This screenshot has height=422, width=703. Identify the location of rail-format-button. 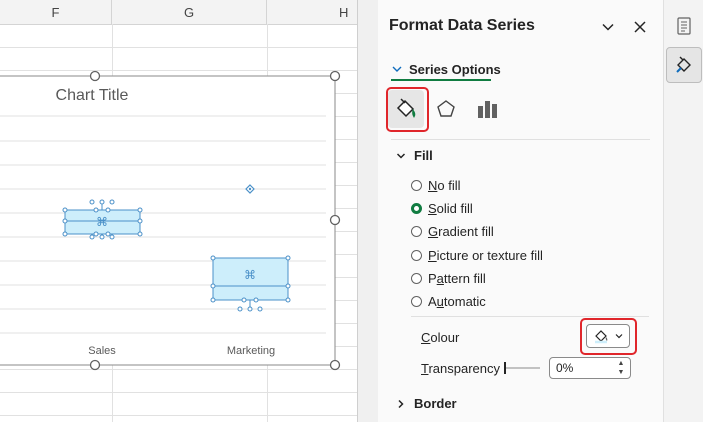
(684, 65).